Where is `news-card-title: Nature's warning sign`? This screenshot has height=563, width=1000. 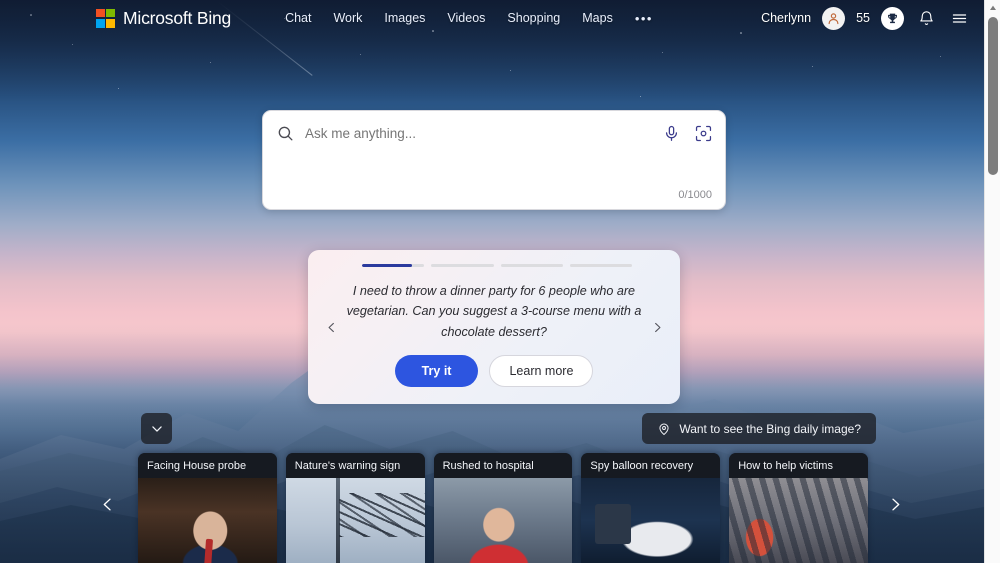
news-card-title: Nature's warning sign is located at coordinates (355, 465).